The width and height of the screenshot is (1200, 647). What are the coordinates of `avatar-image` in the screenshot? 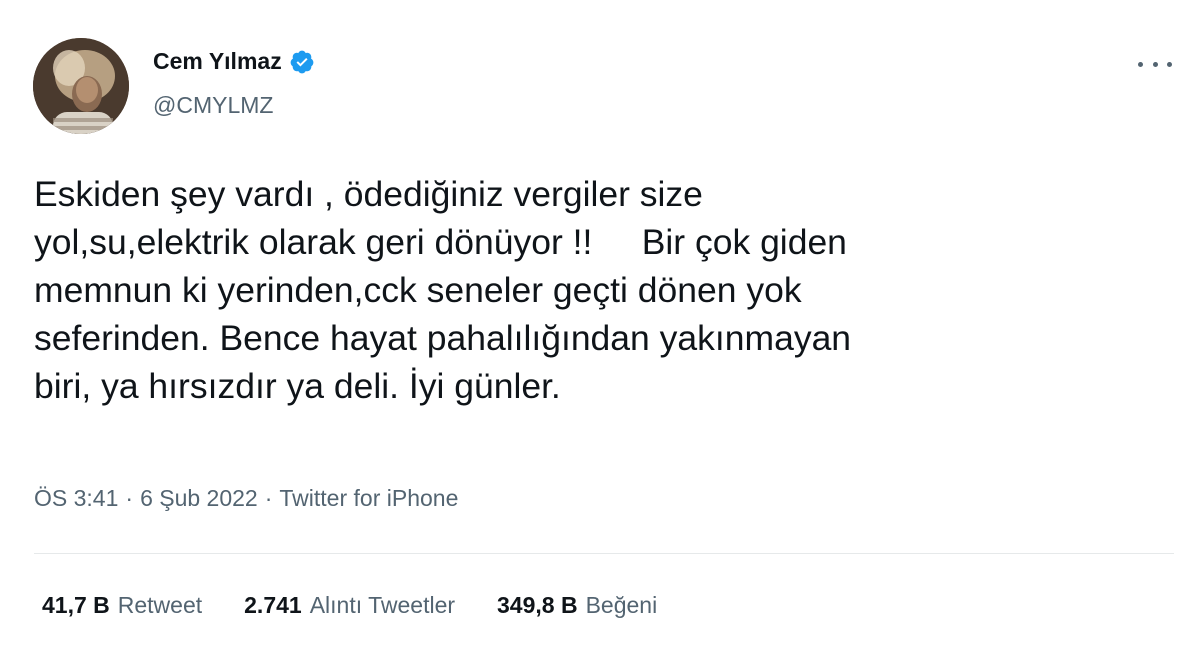 It's located at (81, 86).